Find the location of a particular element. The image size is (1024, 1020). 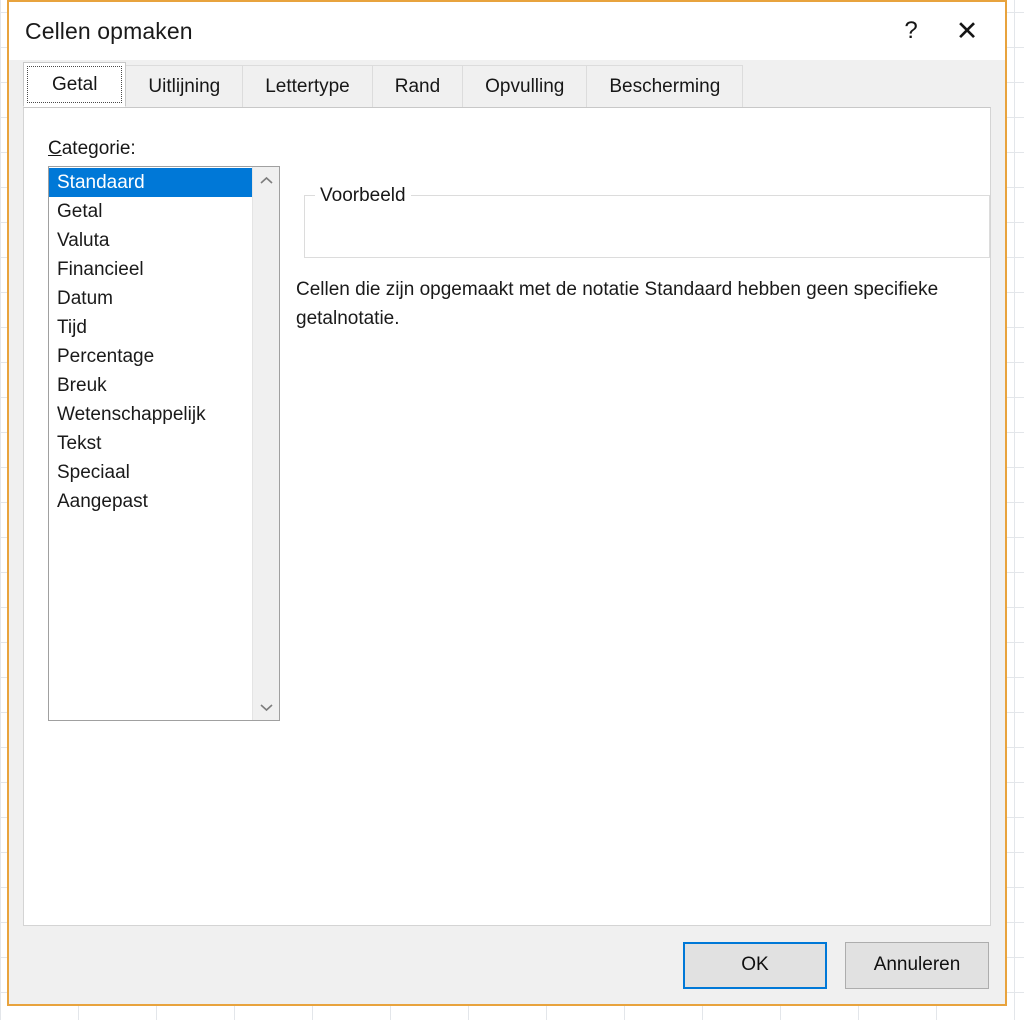

list-item: Tekst is located at coordinates (150, 443).